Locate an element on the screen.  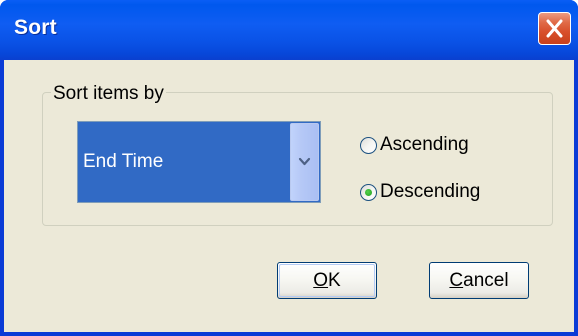
sort-field-select: End Time is located at coordinates (199, 162).